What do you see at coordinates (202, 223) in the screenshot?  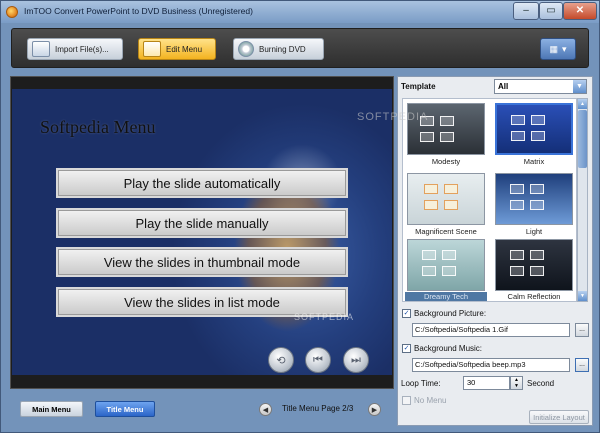 I see `menu-item-play-manual: Play the slide manually` at bounding box center [202, 223].